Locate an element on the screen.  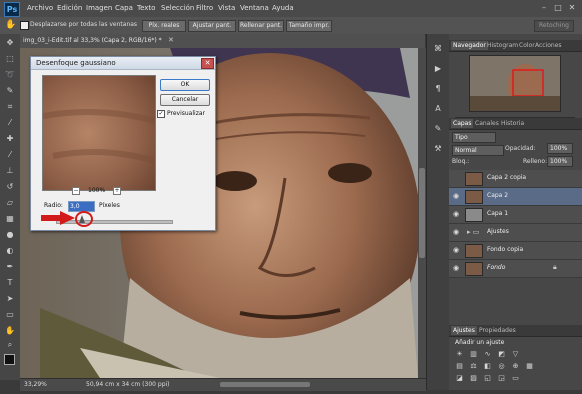
layer-row: ◉ Capa 1 is located at coordinates (515, 215).